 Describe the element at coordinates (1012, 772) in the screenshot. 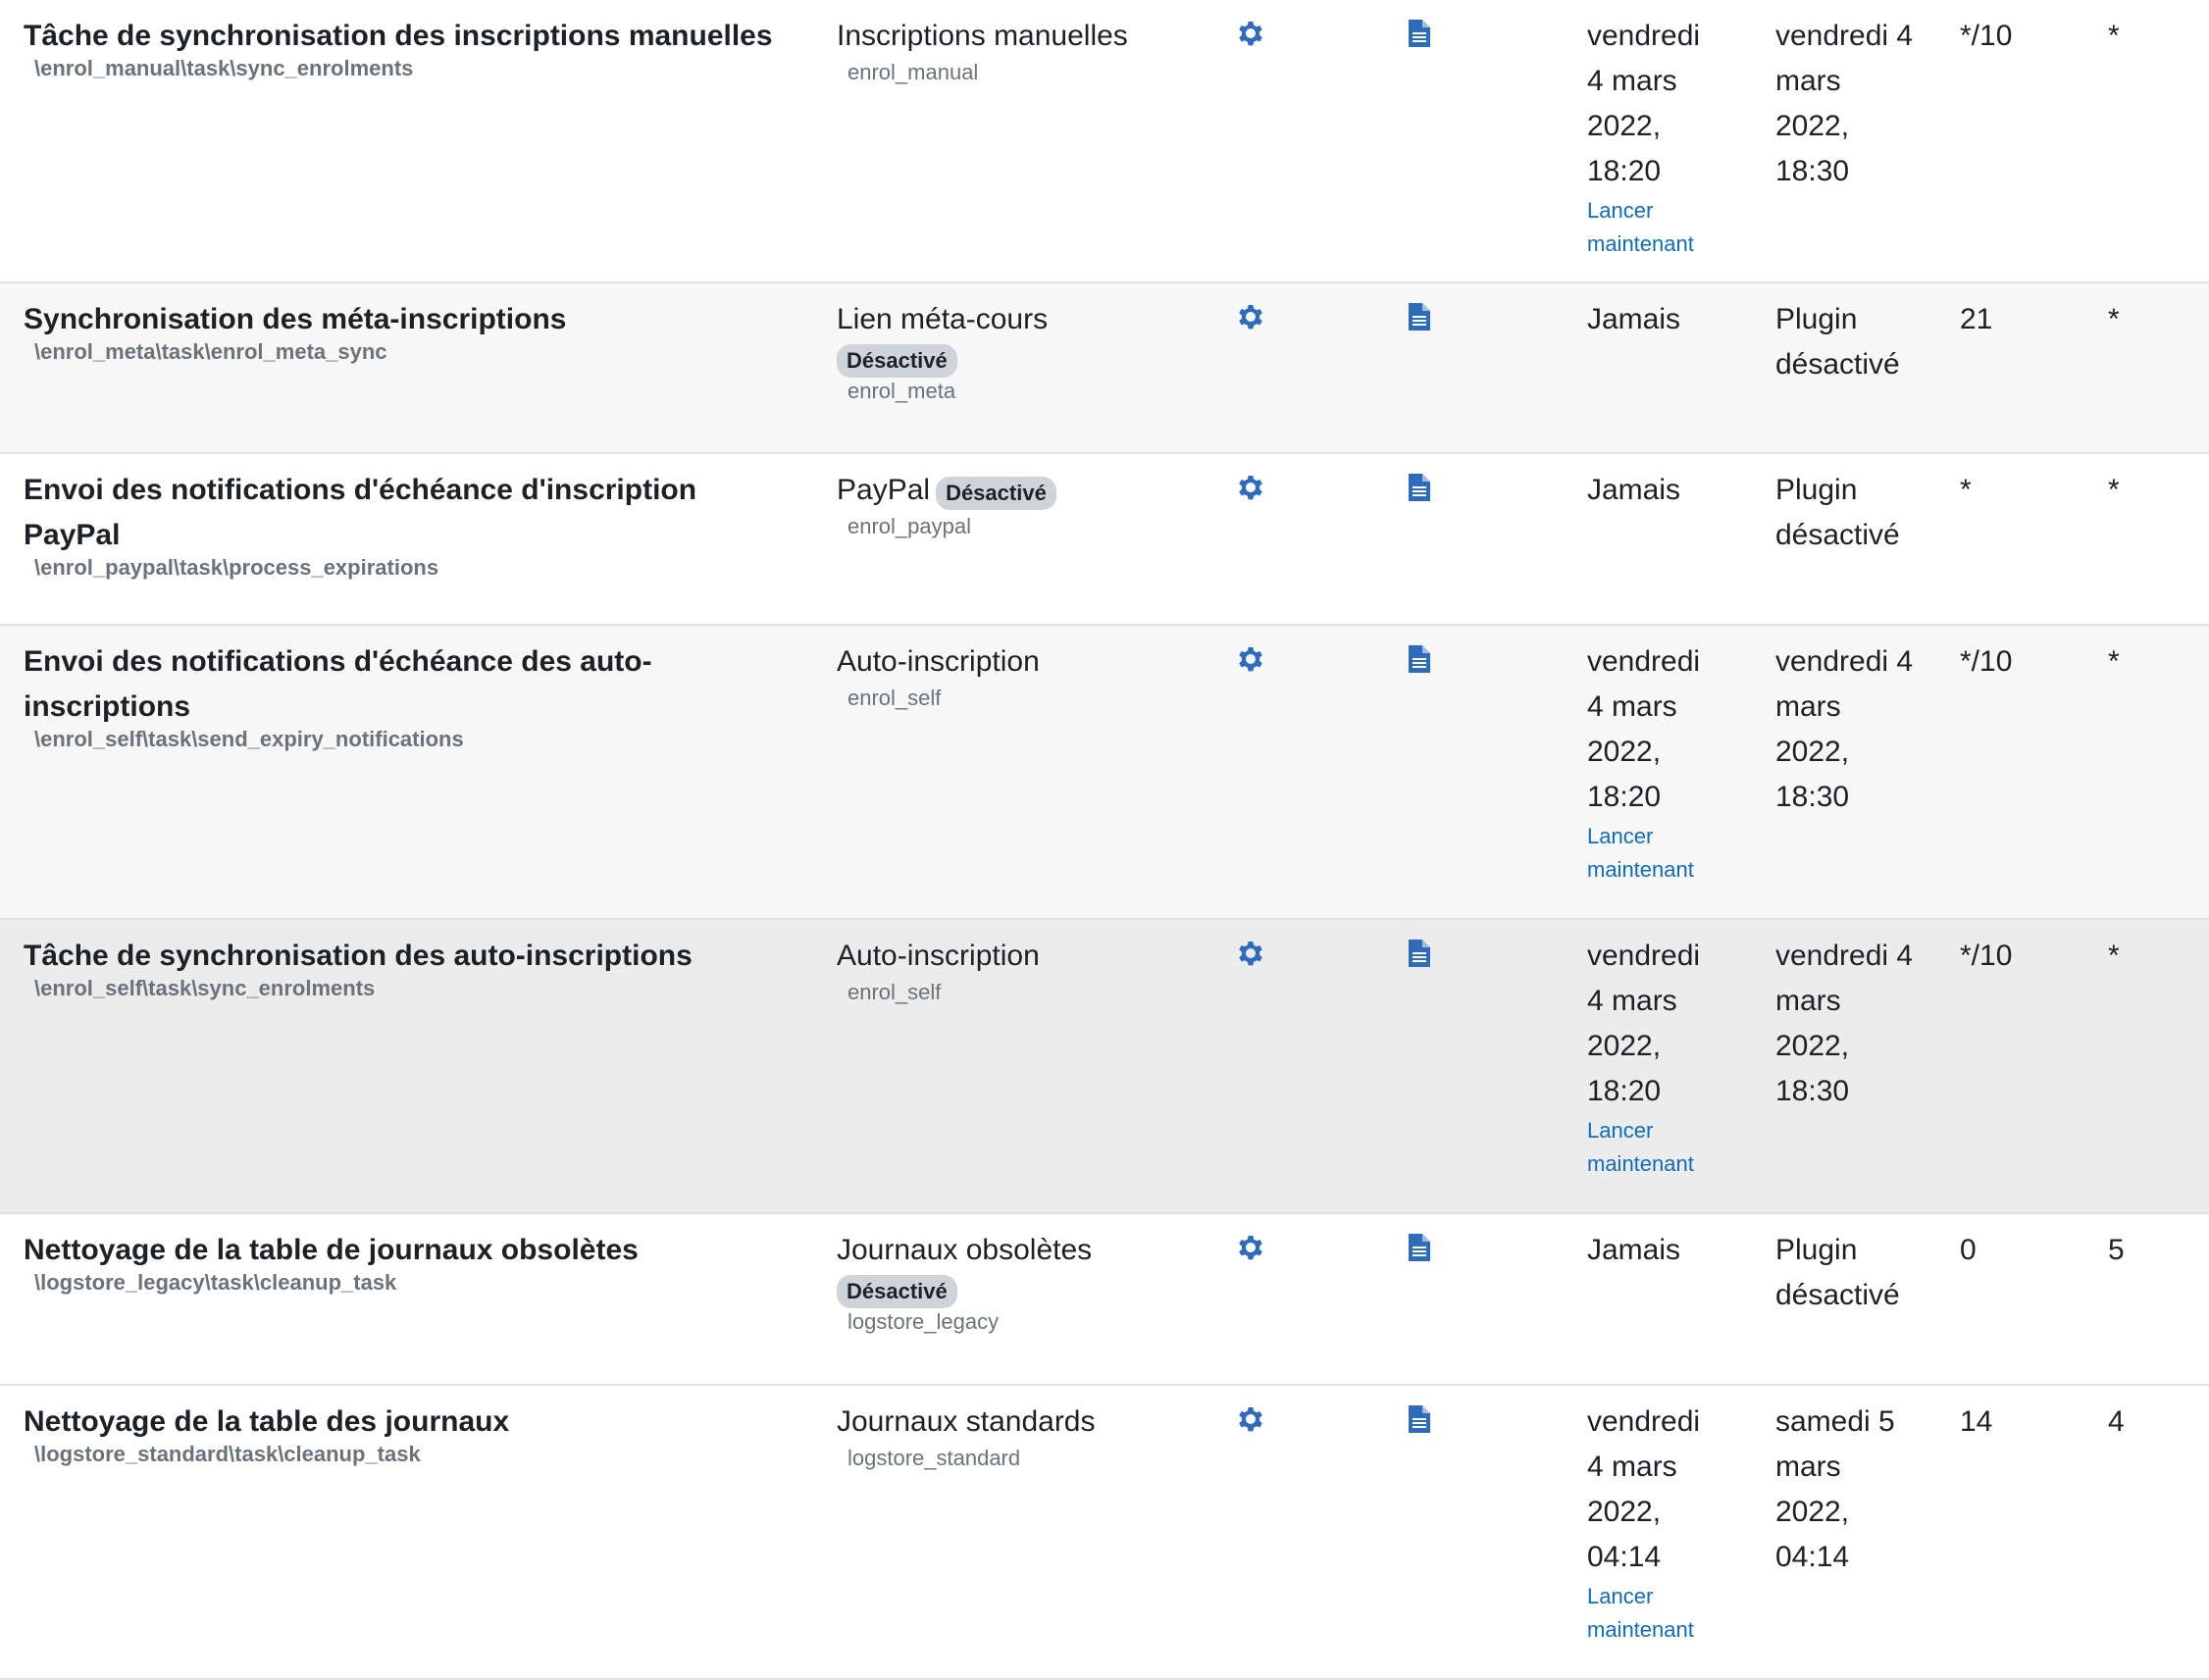

I see `component-cell: Auto-inscription enrol_self` at that location.